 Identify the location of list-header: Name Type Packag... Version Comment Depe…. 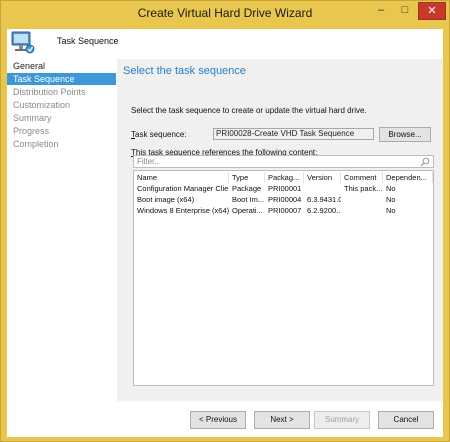
(283, 177).